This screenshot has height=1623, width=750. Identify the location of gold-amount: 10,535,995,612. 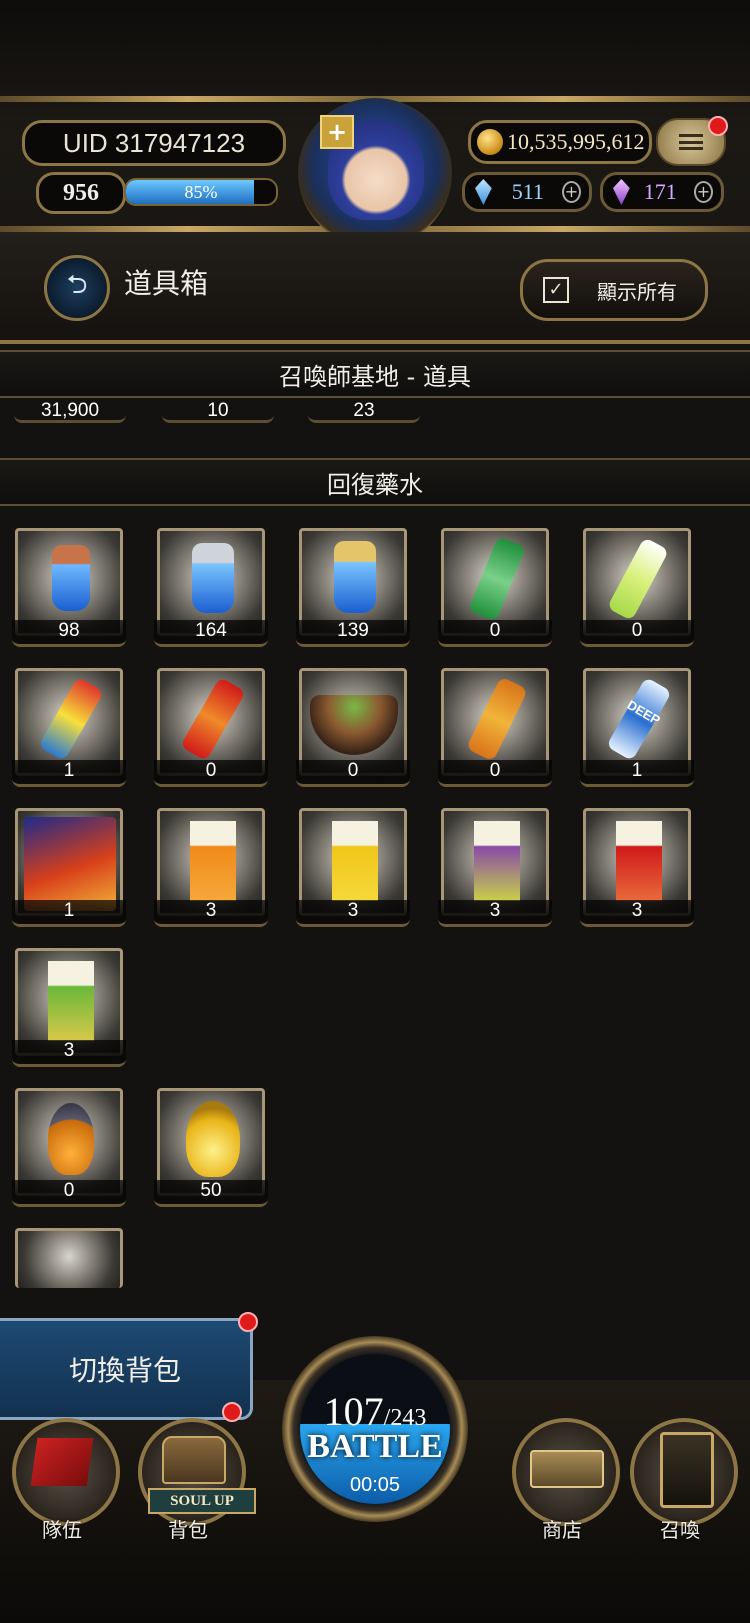
(576, 141).